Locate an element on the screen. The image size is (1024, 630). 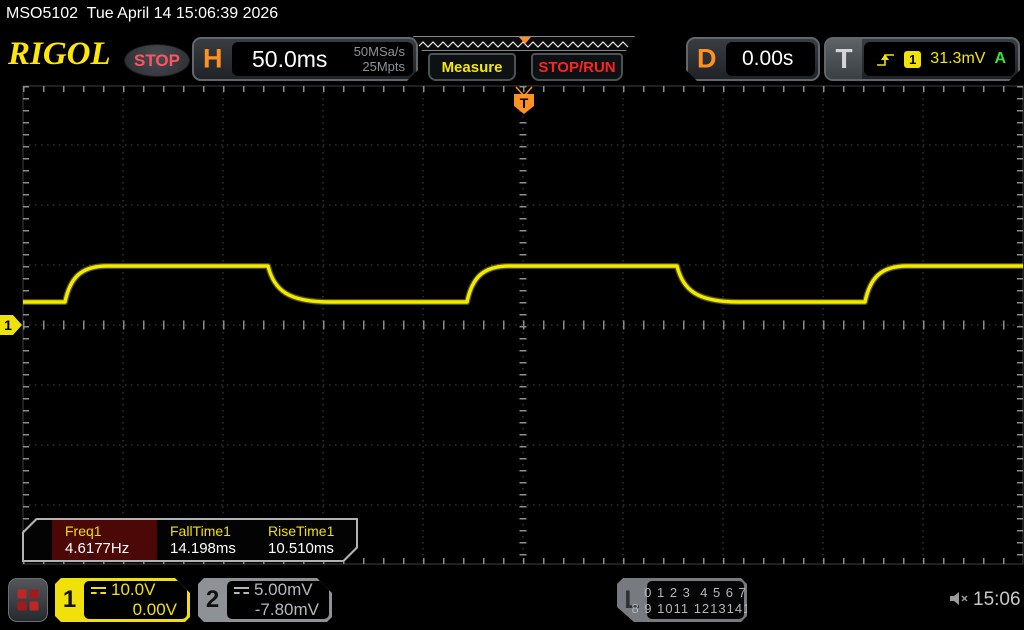
measurement-value: 10.510ms is located at coordinates (301, 548).